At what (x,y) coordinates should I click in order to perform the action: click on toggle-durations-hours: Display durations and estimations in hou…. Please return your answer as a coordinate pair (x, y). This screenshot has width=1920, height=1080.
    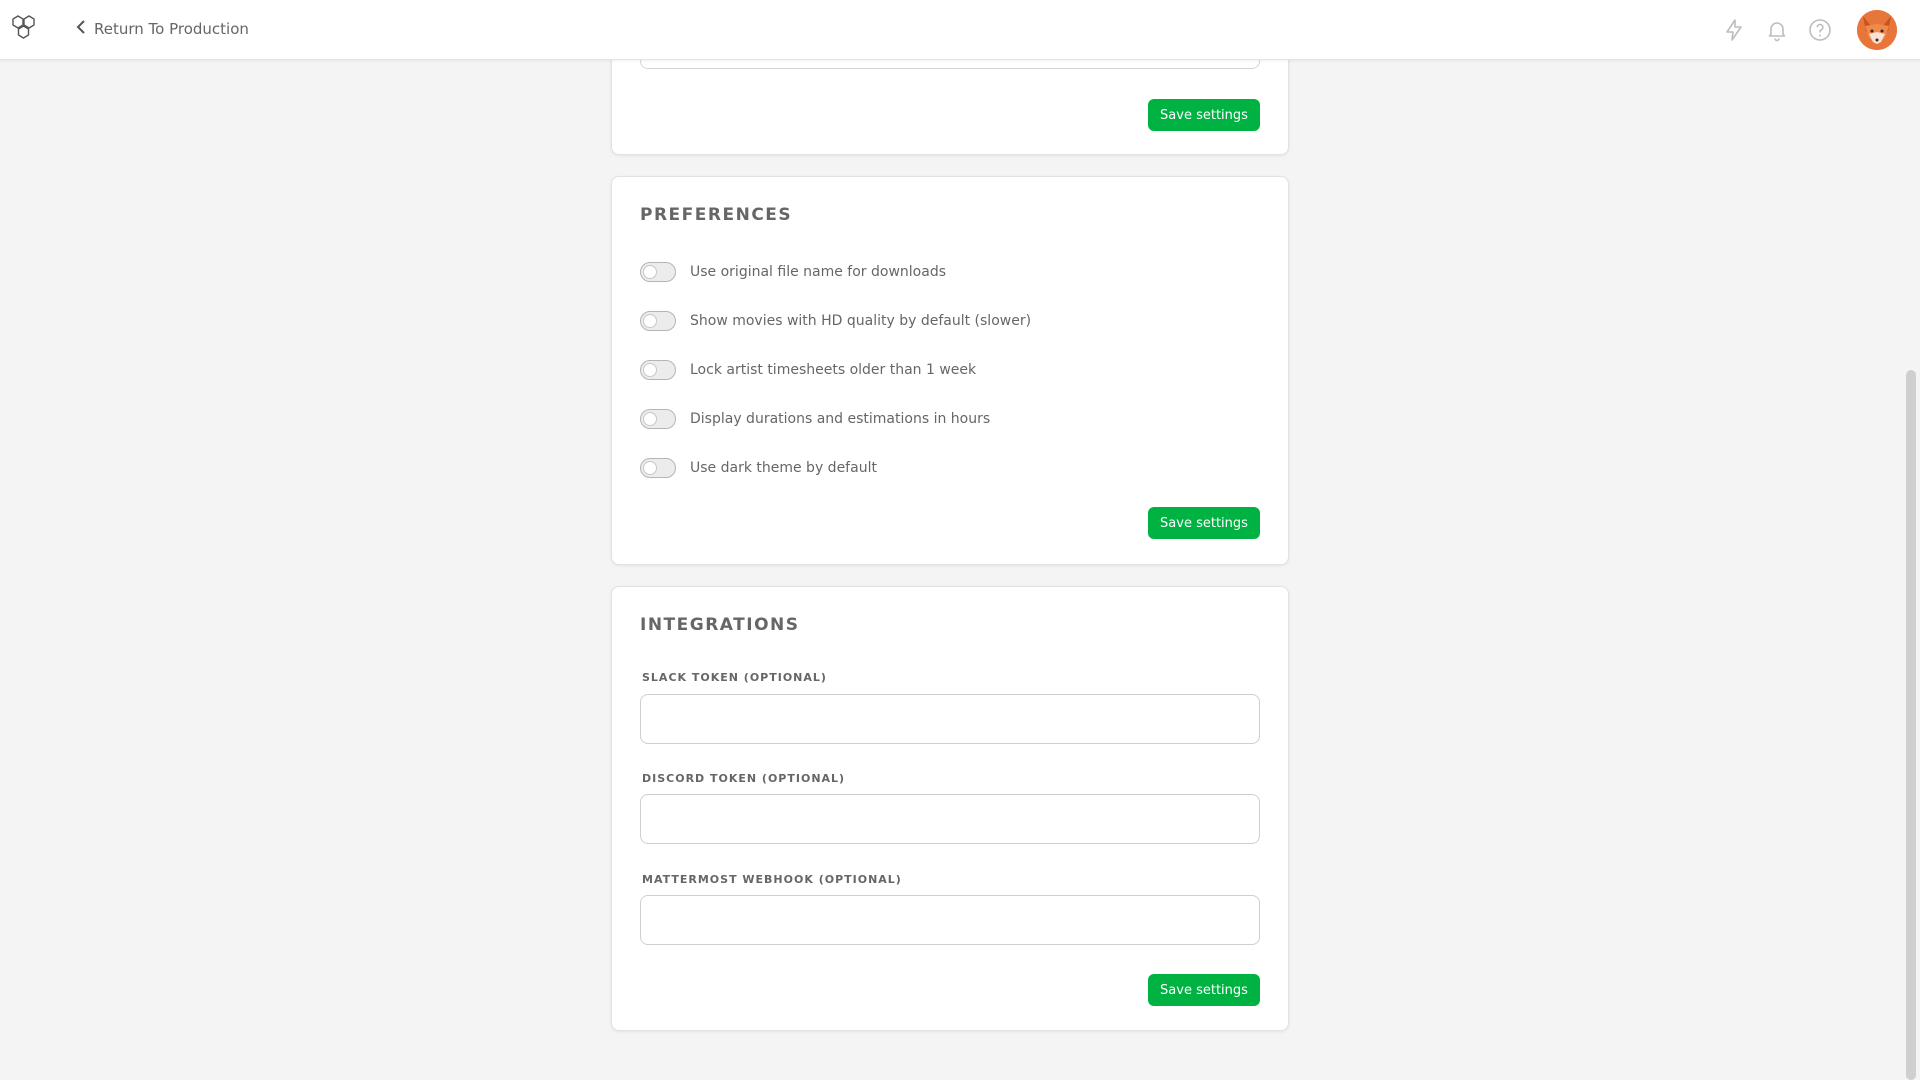
    Looking at the image, I should click on (815, 419).